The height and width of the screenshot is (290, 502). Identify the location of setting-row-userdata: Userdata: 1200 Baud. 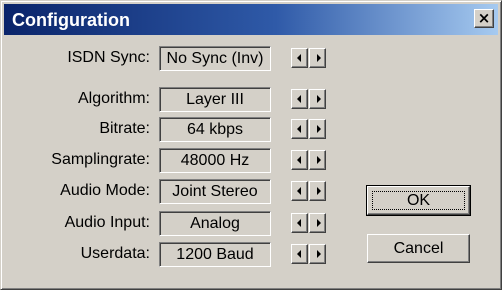
(171, 254).